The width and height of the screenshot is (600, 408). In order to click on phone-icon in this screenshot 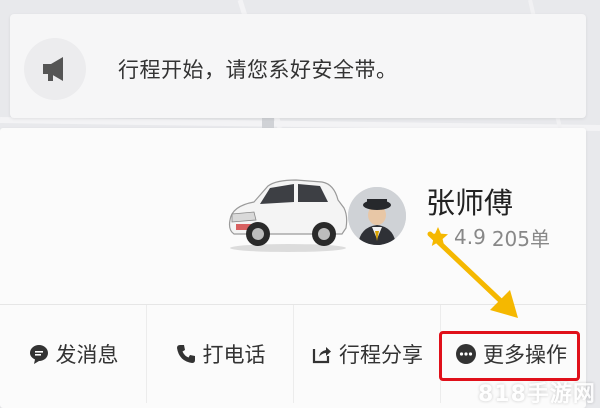, I will do `click(185, 354)`.